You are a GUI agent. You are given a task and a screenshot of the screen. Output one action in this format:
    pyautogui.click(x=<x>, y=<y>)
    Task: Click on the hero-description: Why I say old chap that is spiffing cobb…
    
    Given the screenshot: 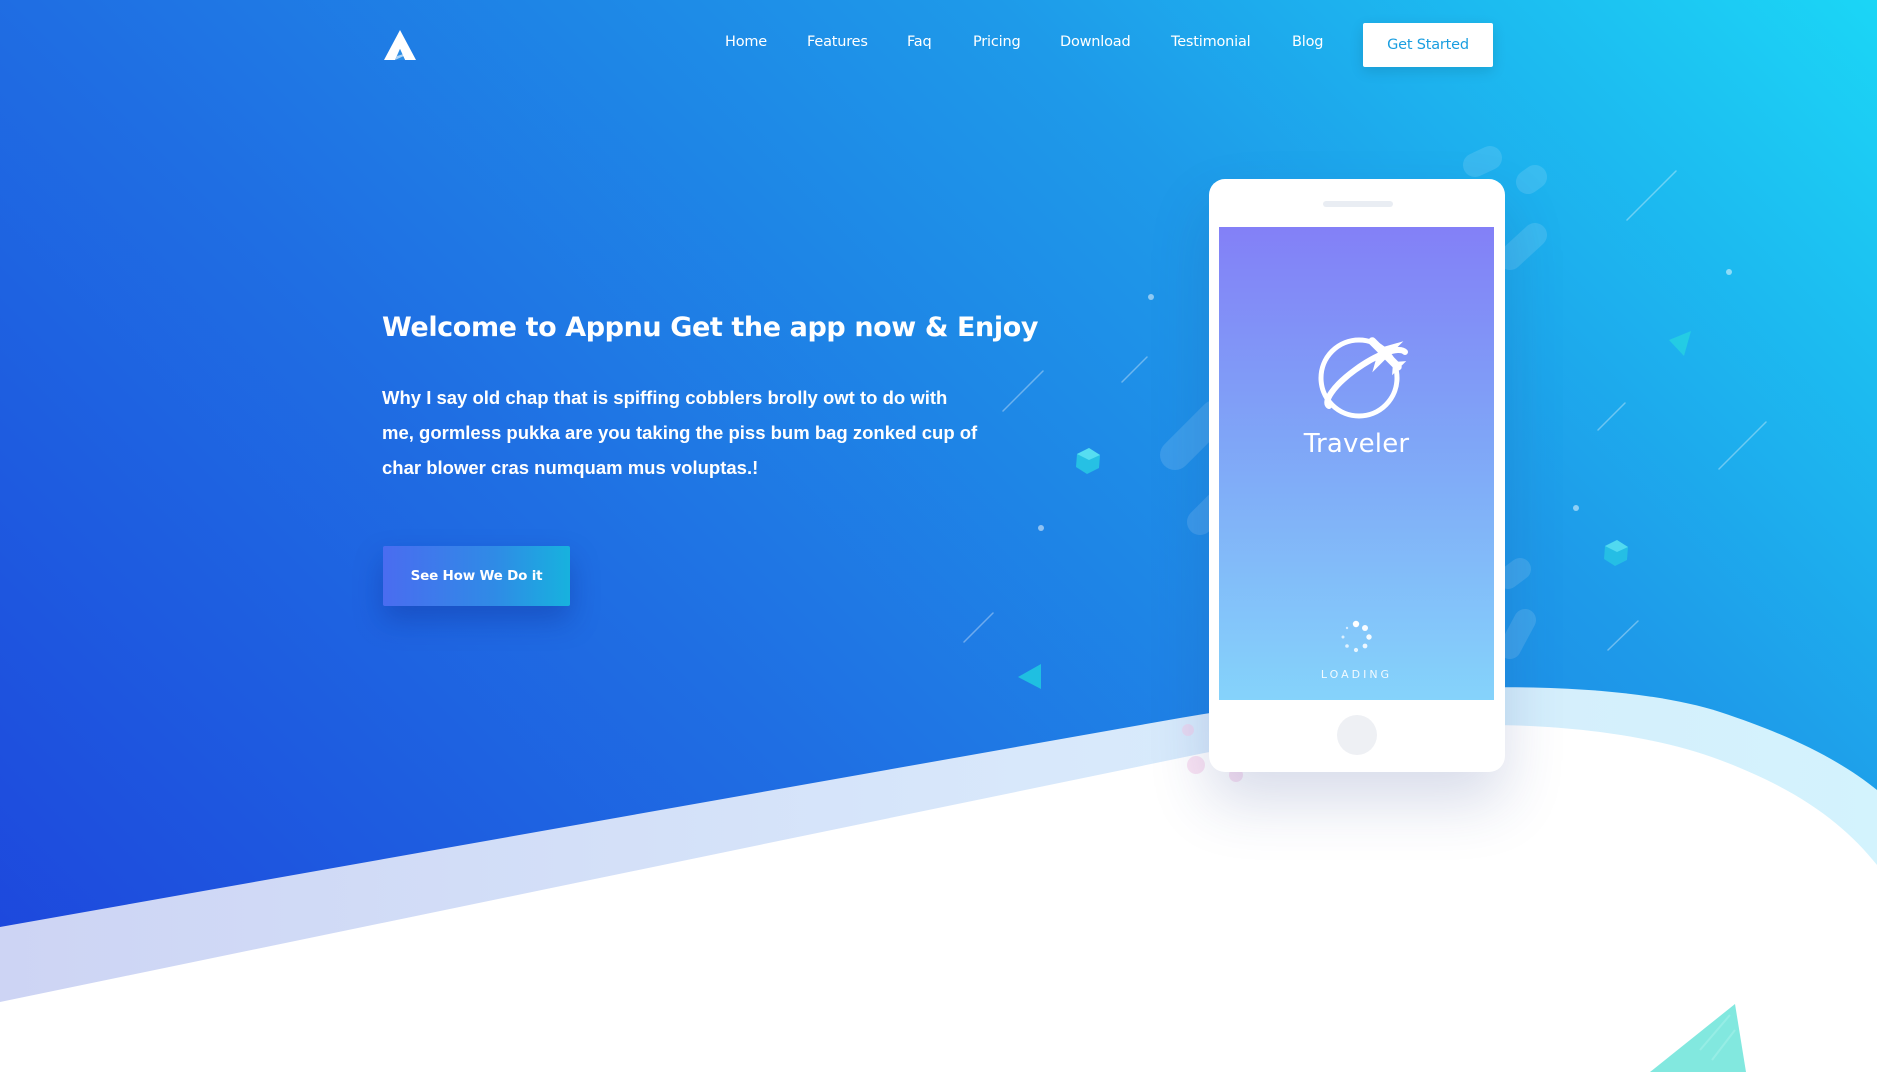 What is the action you would take?
    pyautogui.click(x=680, y=432)
    